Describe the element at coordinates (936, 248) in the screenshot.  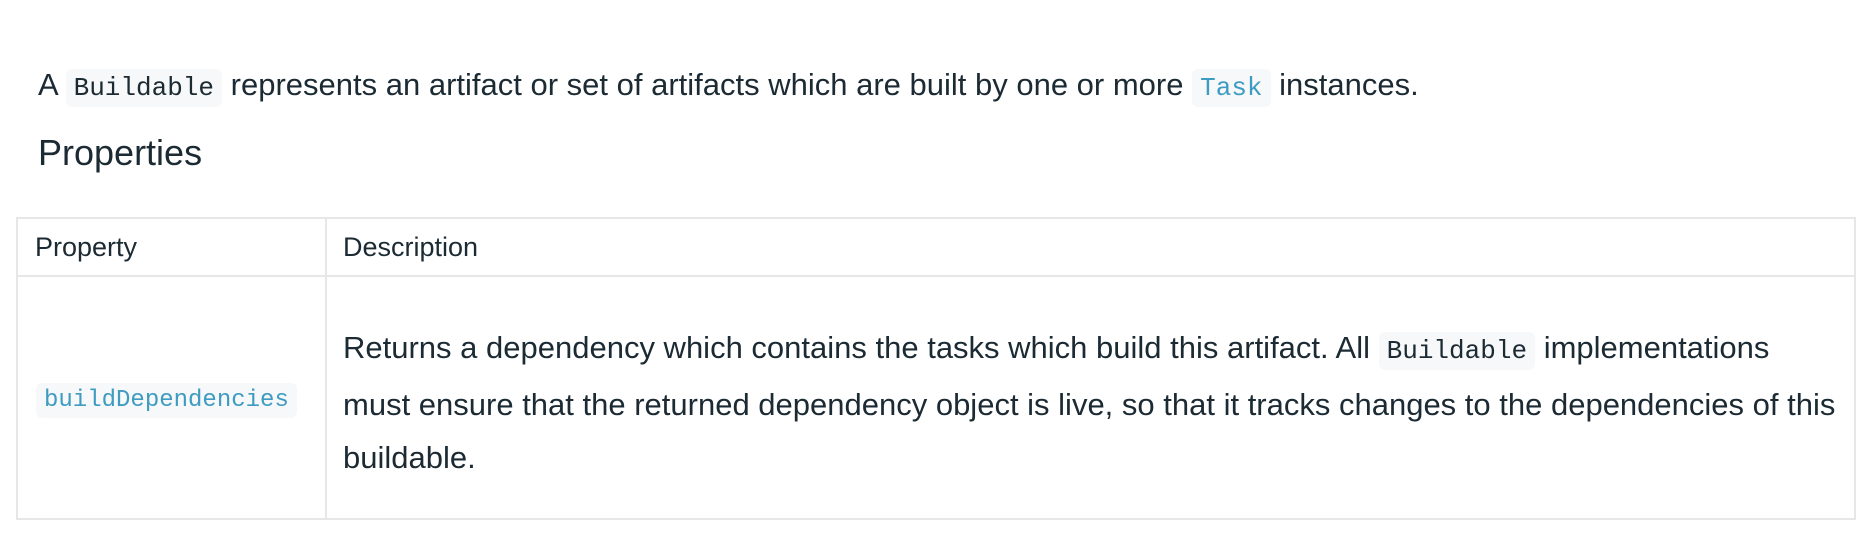
I see `table-header-row: Property Description` at that location.